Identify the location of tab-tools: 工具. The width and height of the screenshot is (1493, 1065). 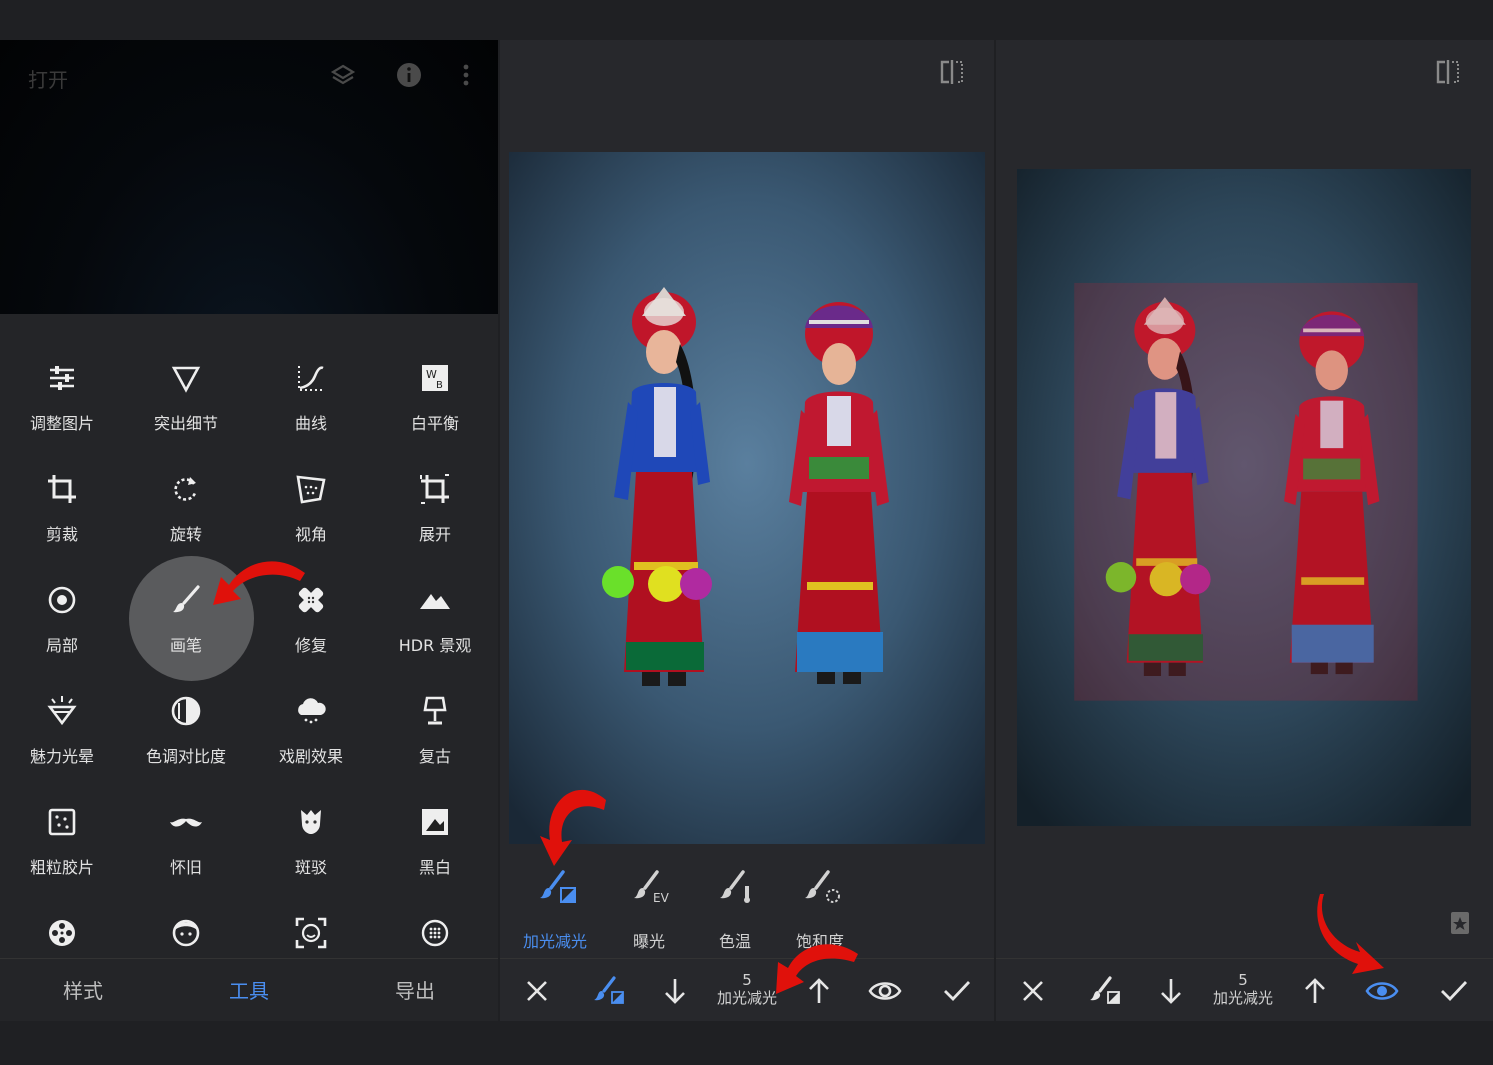
(249, 989).